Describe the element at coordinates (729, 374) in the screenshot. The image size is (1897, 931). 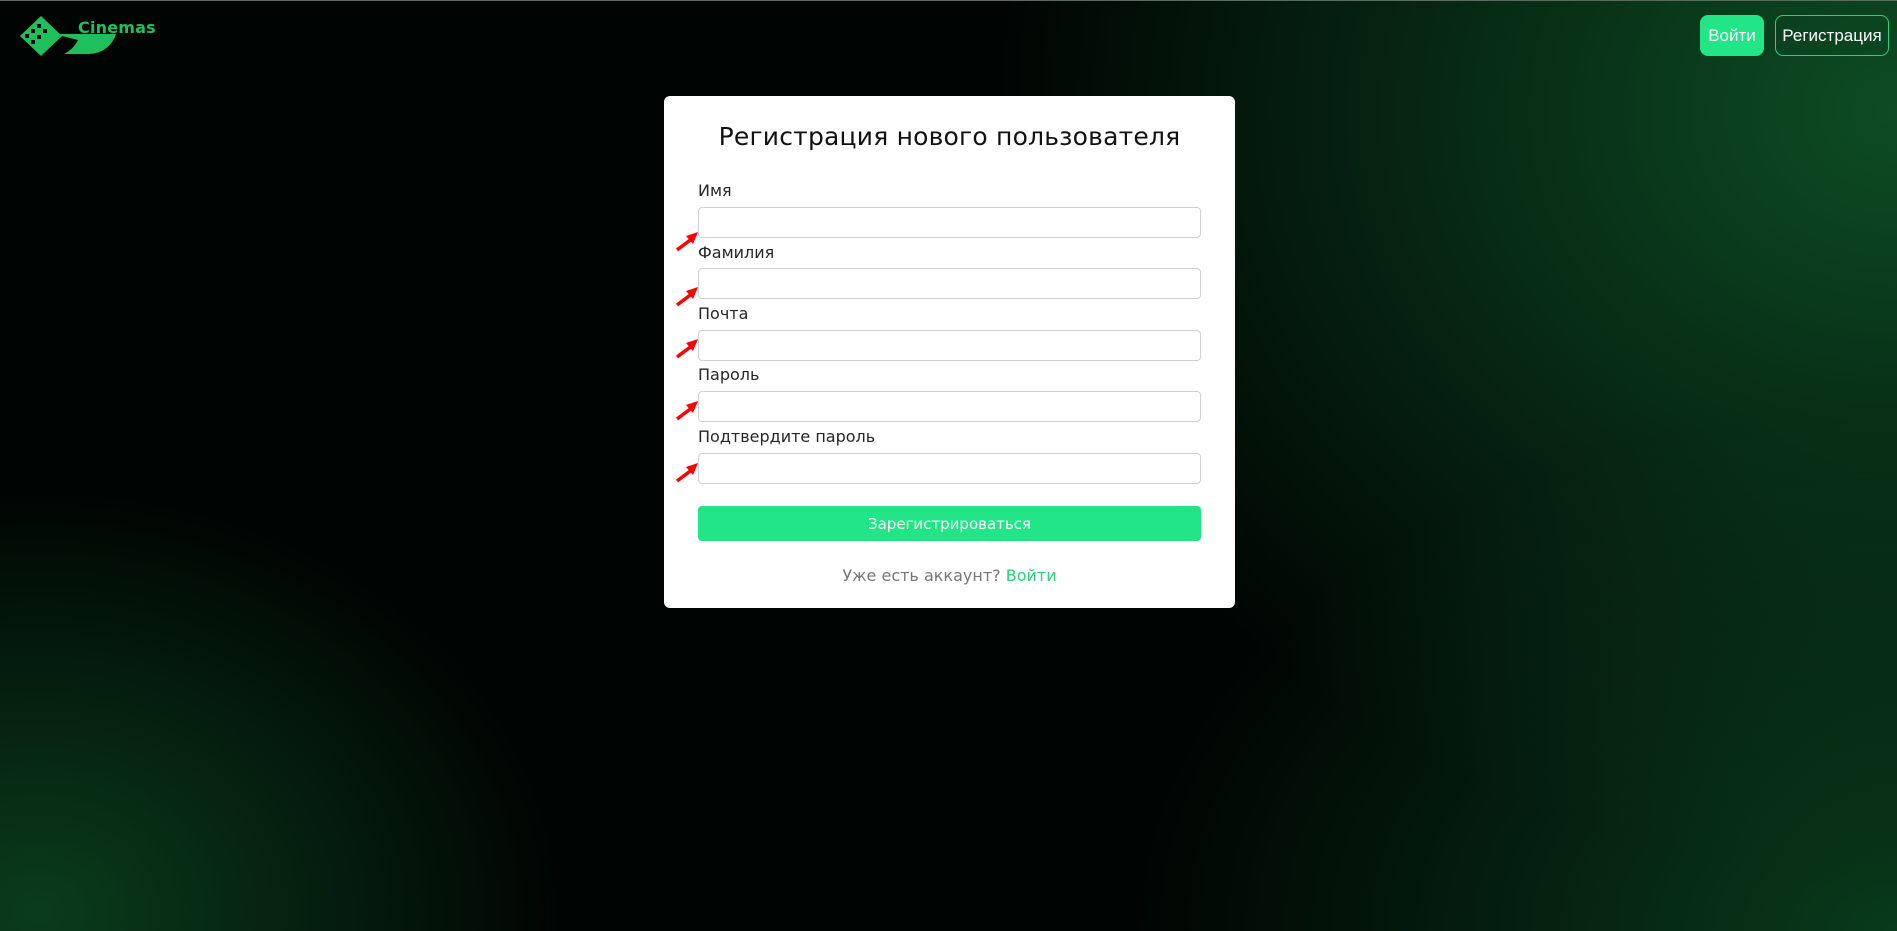
I see `password-label: Пароль` at that location.